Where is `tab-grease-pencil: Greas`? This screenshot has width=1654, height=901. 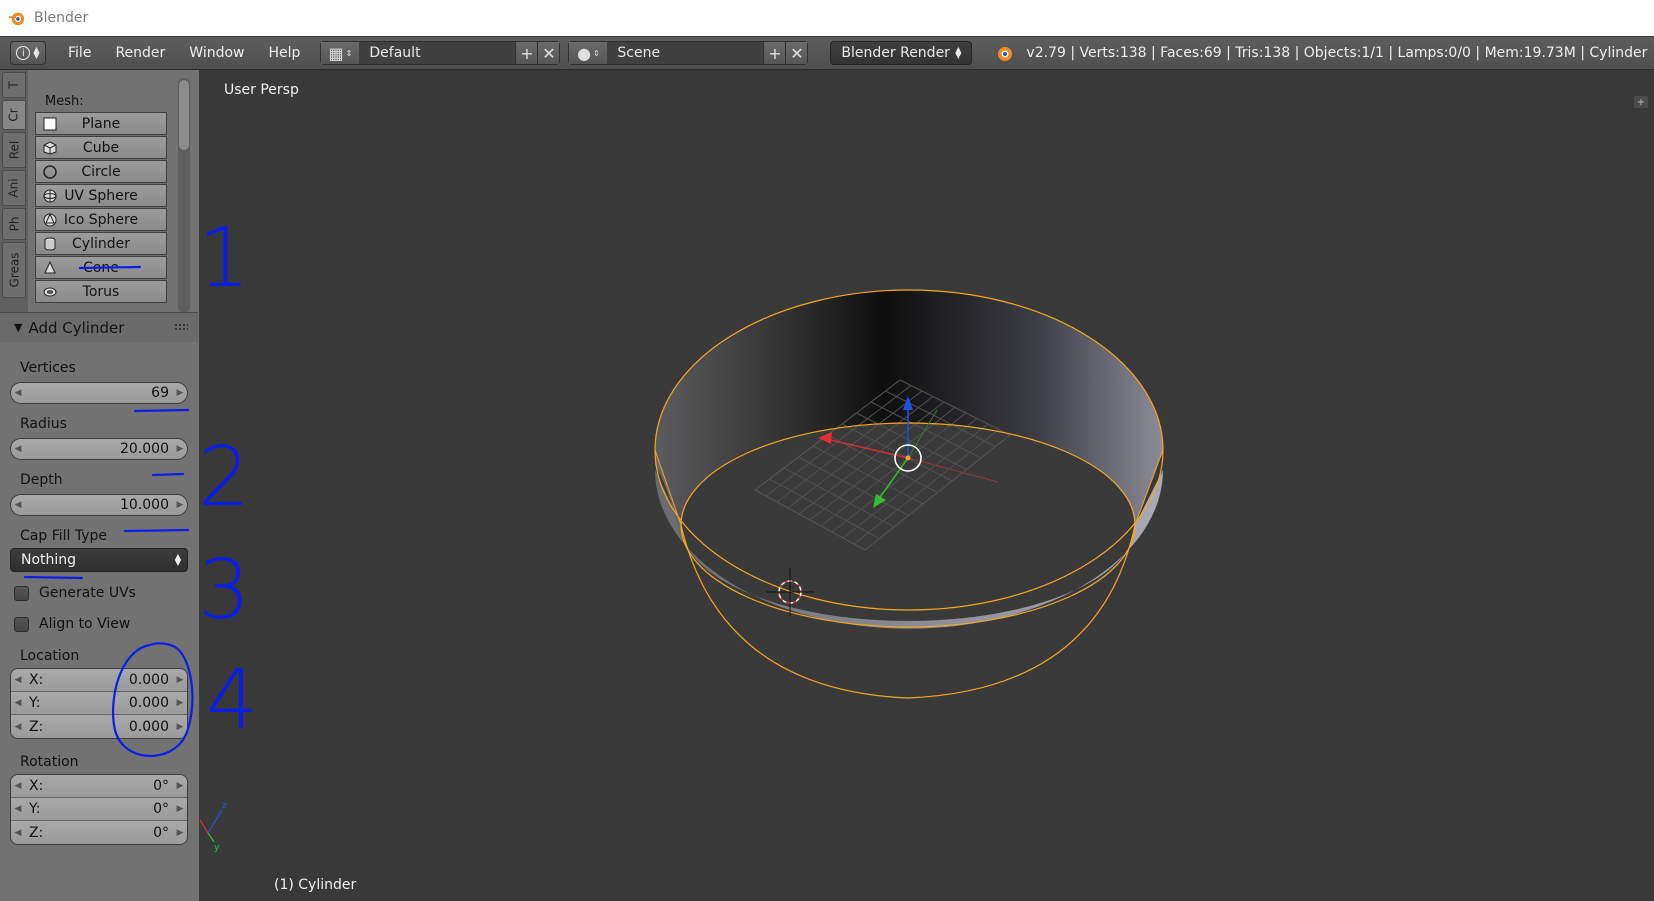
tab-grease-pencil: Greas is located at coordinates (14, 270).